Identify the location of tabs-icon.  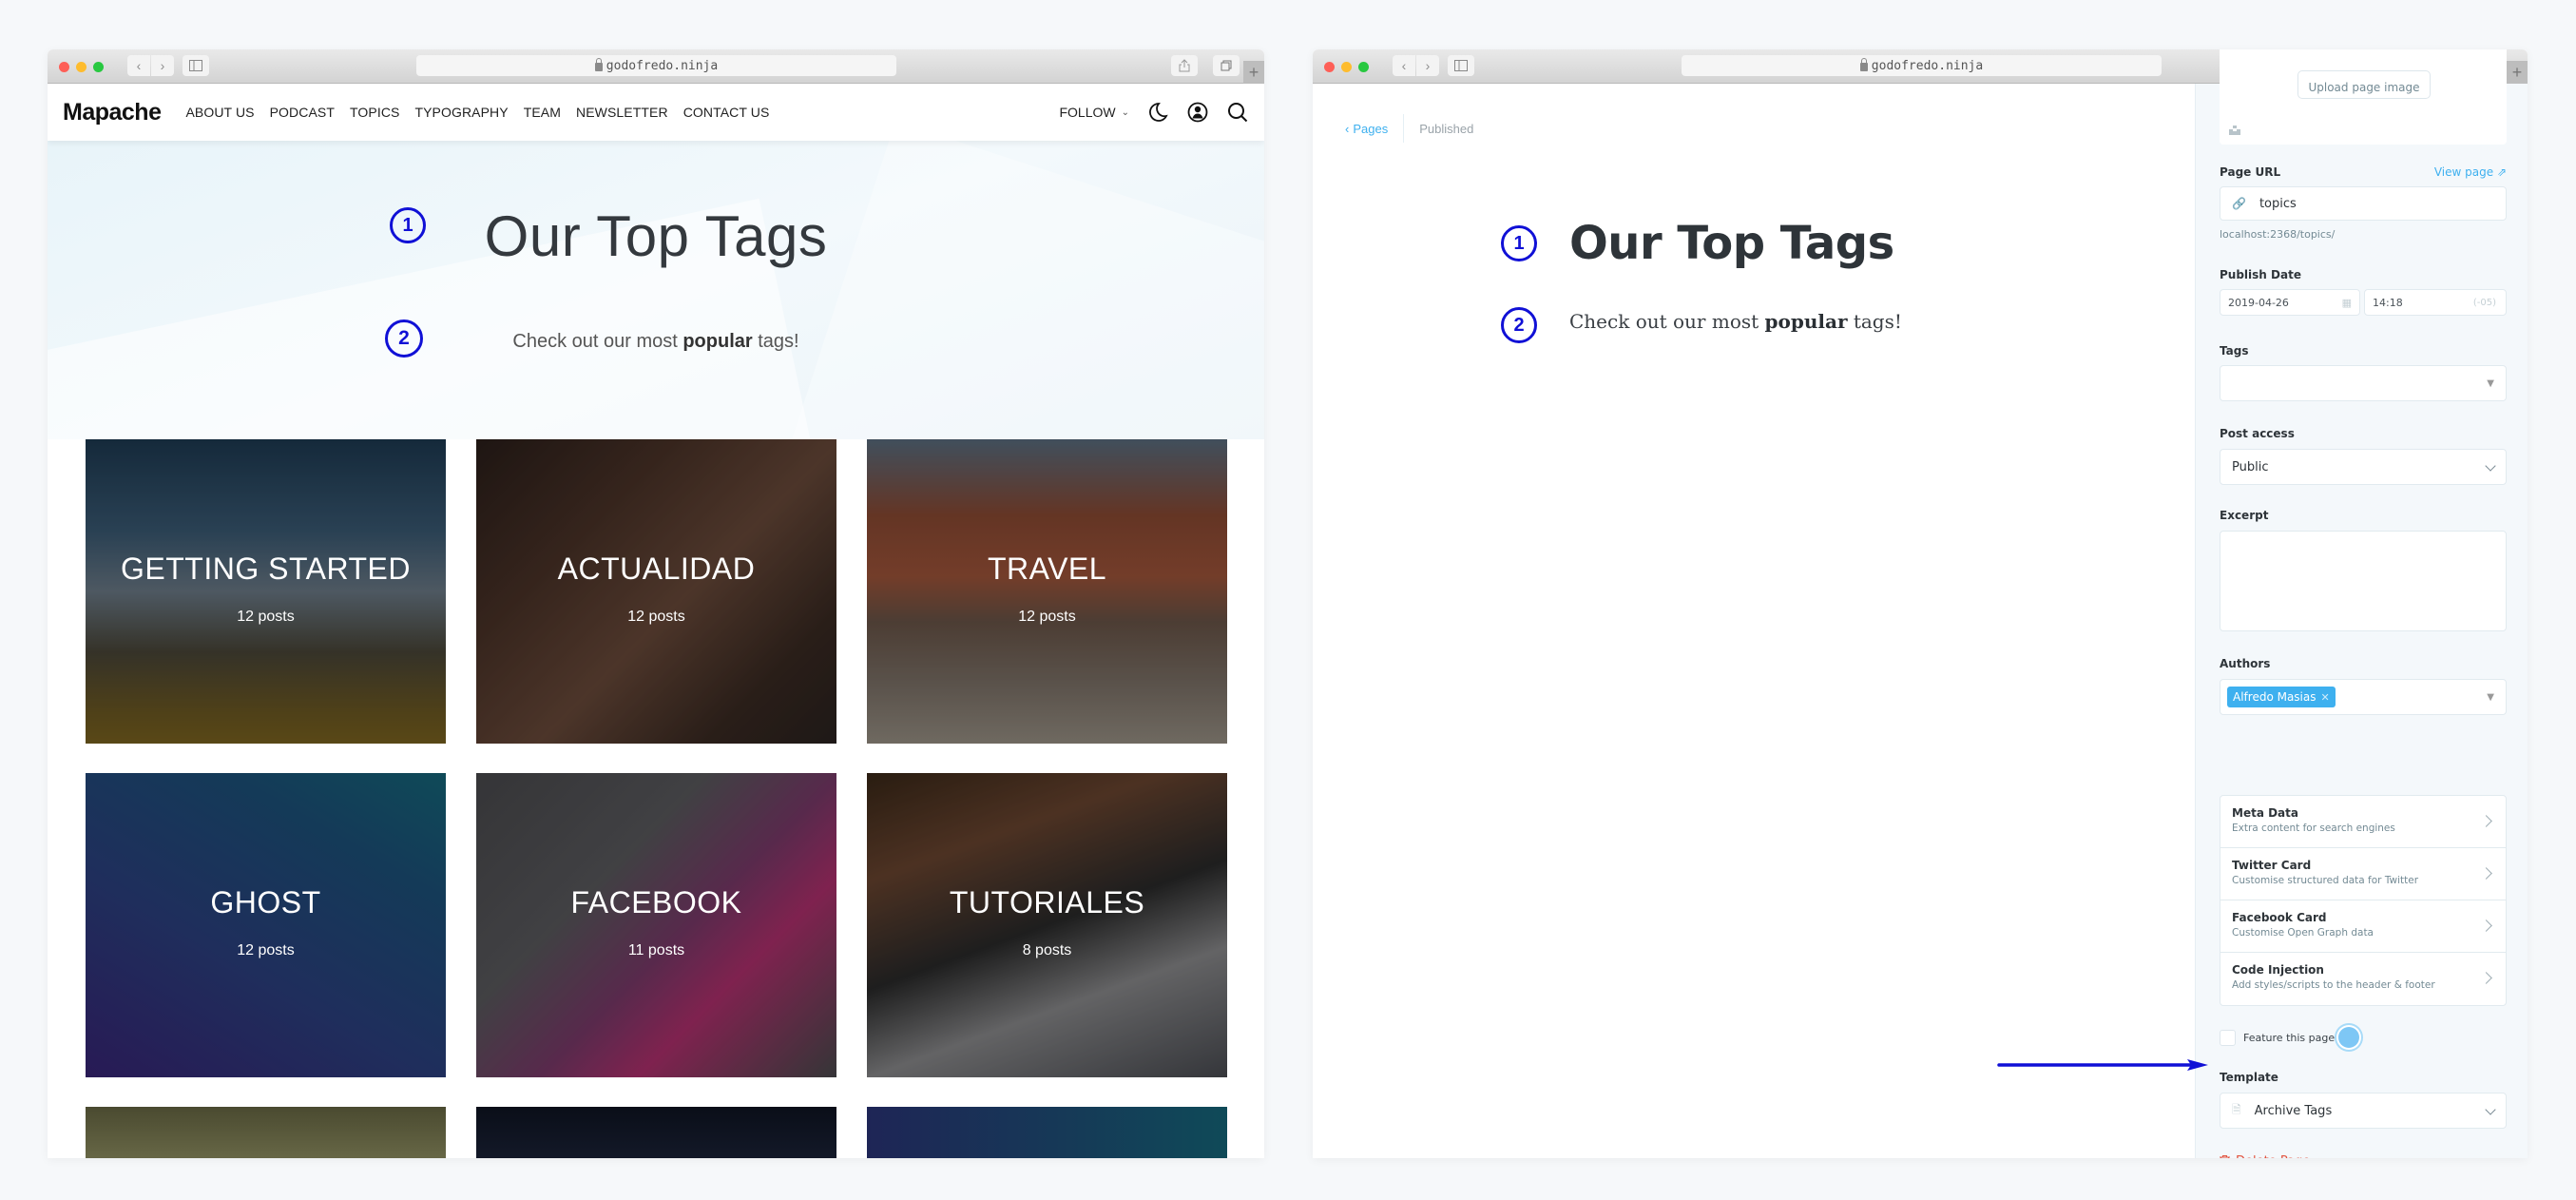
(1226, 65).